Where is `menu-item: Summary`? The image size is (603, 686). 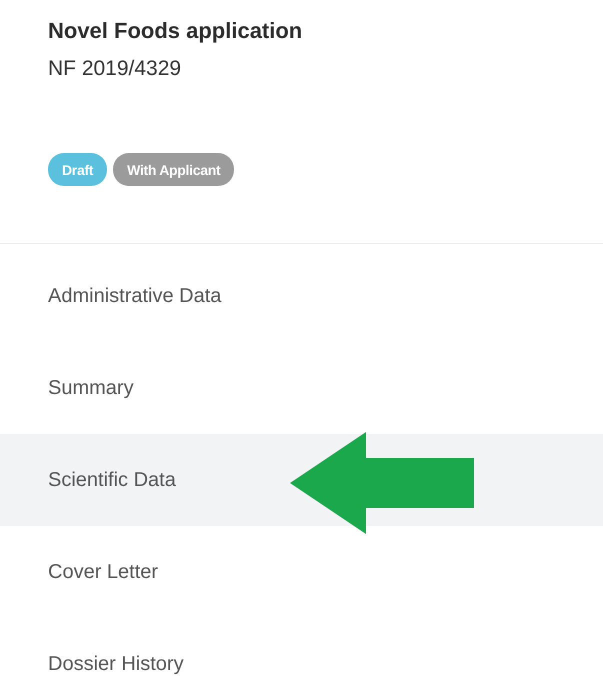
menu-item: Summary is located at coordinates (301, 388).